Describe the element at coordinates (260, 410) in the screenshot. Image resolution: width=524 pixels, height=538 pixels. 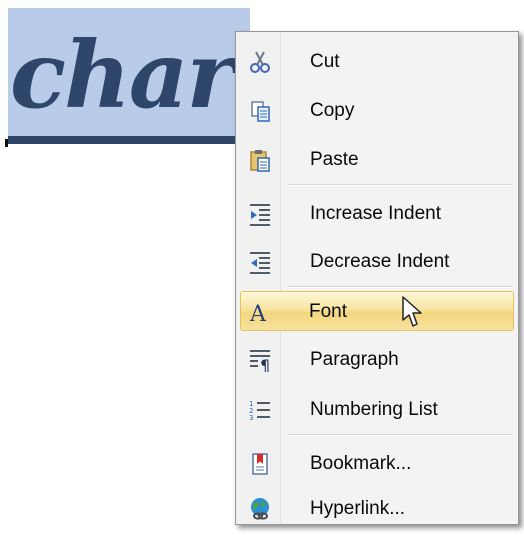
I see `numbering-list-icon: 1 2 3` at that location.